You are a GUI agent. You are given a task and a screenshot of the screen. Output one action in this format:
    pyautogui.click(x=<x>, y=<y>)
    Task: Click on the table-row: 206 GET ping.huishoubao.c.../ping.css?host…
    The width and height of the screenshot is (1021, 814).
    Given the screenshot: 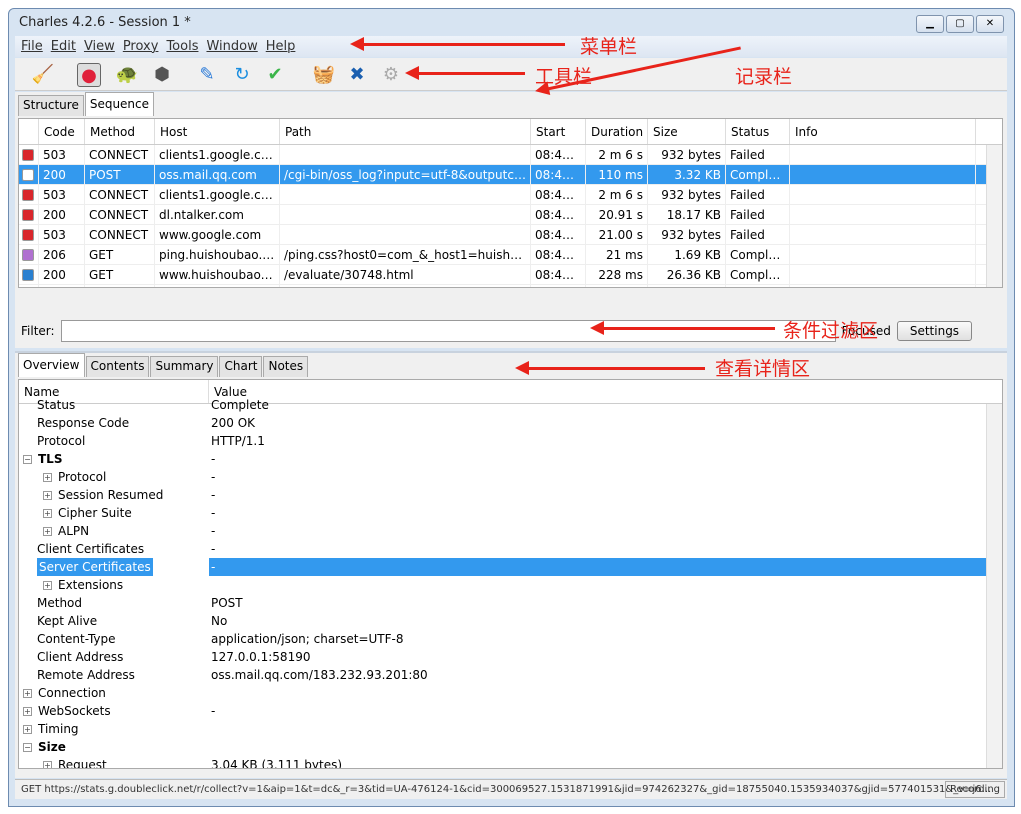 What is the action you would take?
    pyautogui.click(x=510, y=255)
    